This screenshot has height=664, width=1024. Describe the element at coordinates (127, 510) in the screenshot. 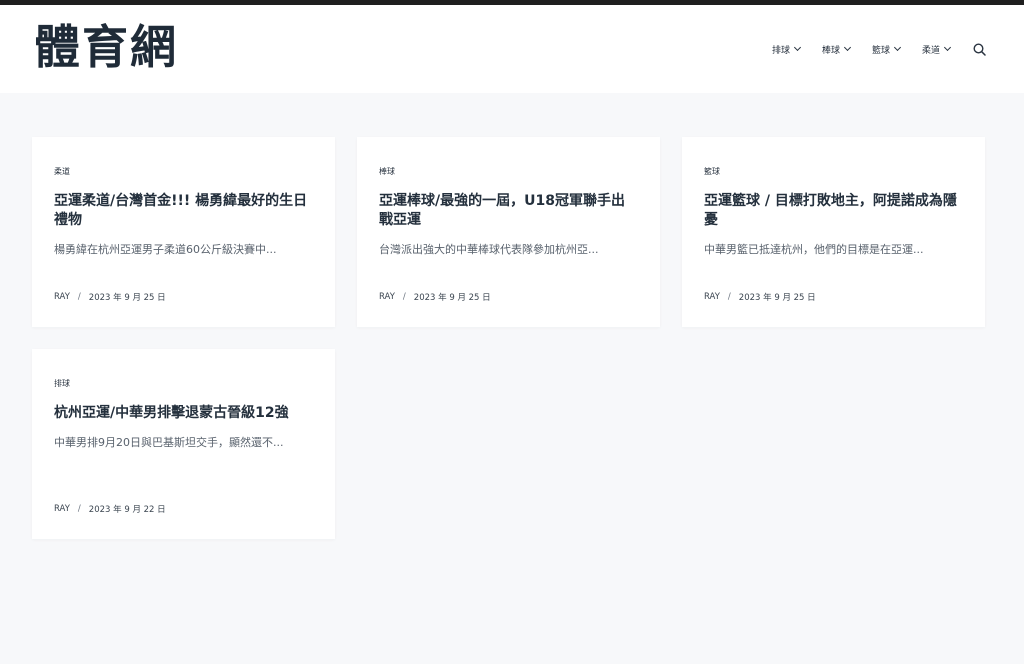

I see `post-date: 2023 年 9 月 22 日` at that location.